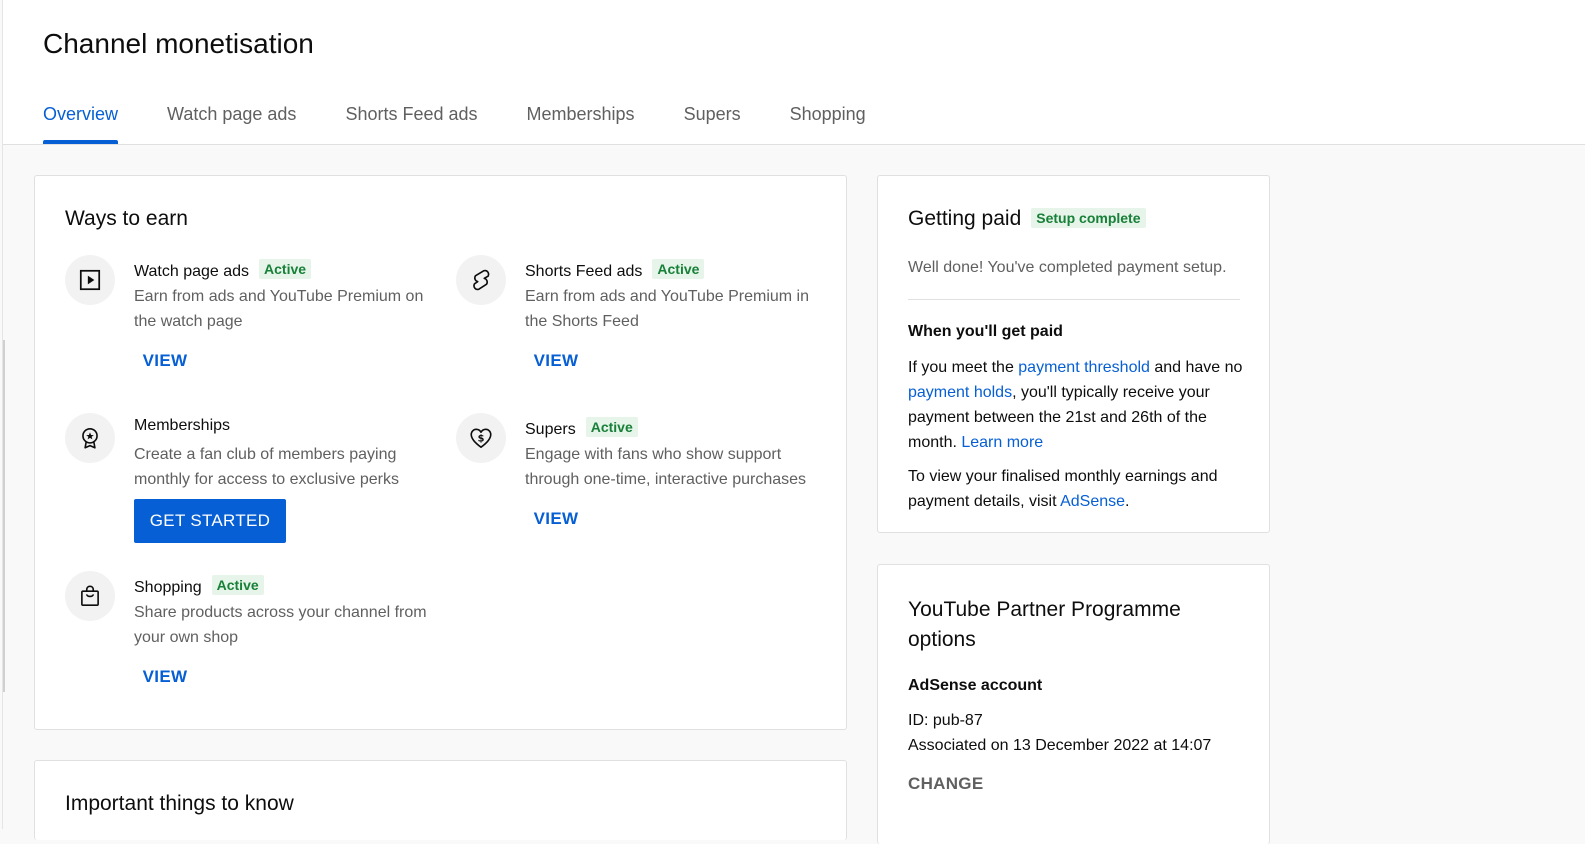  Describe the element at coordinates (168, 587) in the screenshot. I see `earn-item-label: Shopping` at that location.